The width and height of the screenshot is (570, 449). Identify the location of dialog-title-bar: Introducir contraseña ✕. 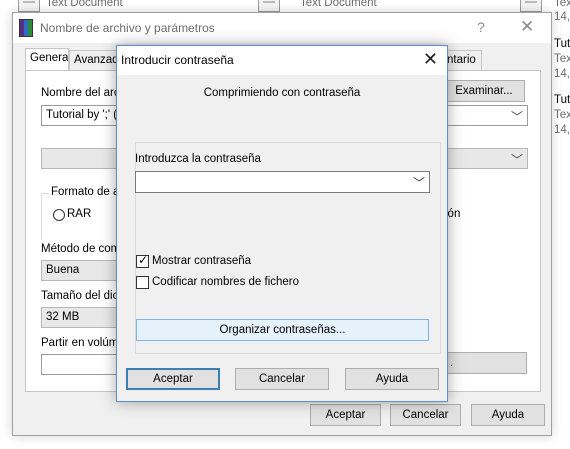
(282, 60).